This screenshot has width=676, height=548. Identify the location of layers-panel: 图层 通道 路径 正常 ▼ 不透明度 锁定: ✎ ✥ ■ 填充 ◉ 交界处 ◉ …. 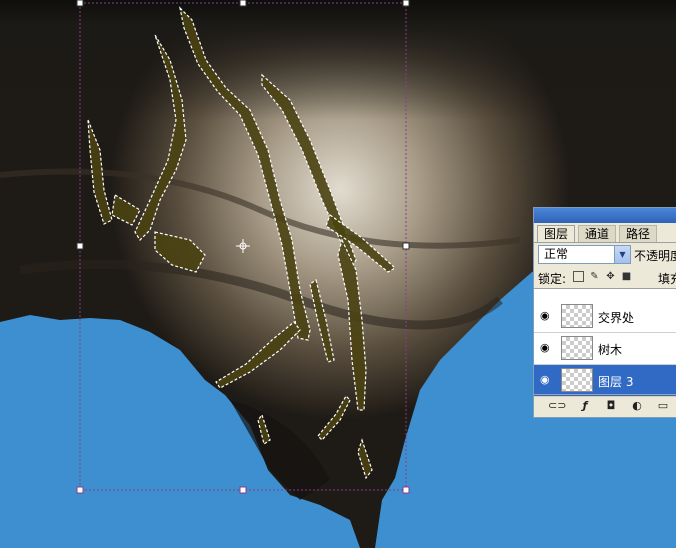
(604, 312).